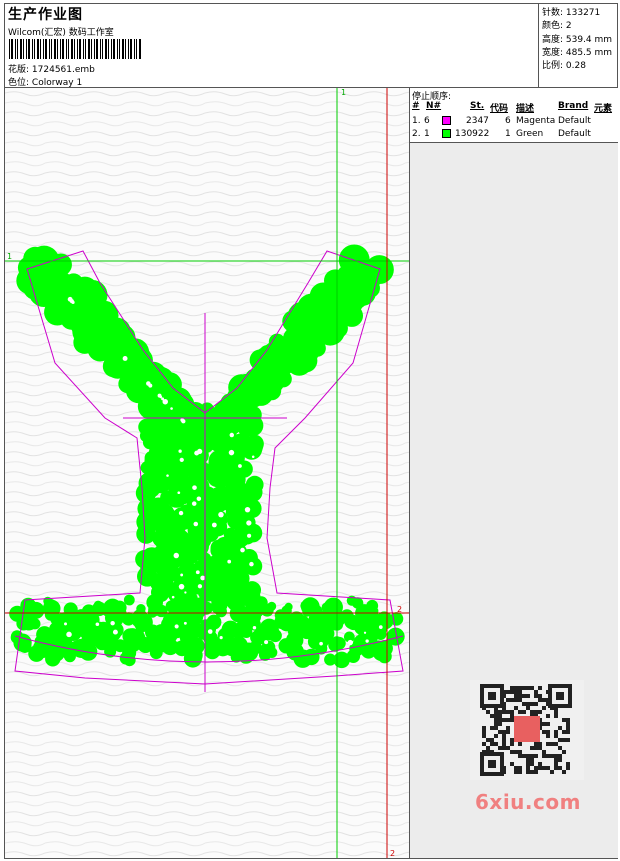 The image size is (620, 861). Describe the element at coordinates (477, 121) in the screenshot. I see `row-stitches: 2347` at that location.